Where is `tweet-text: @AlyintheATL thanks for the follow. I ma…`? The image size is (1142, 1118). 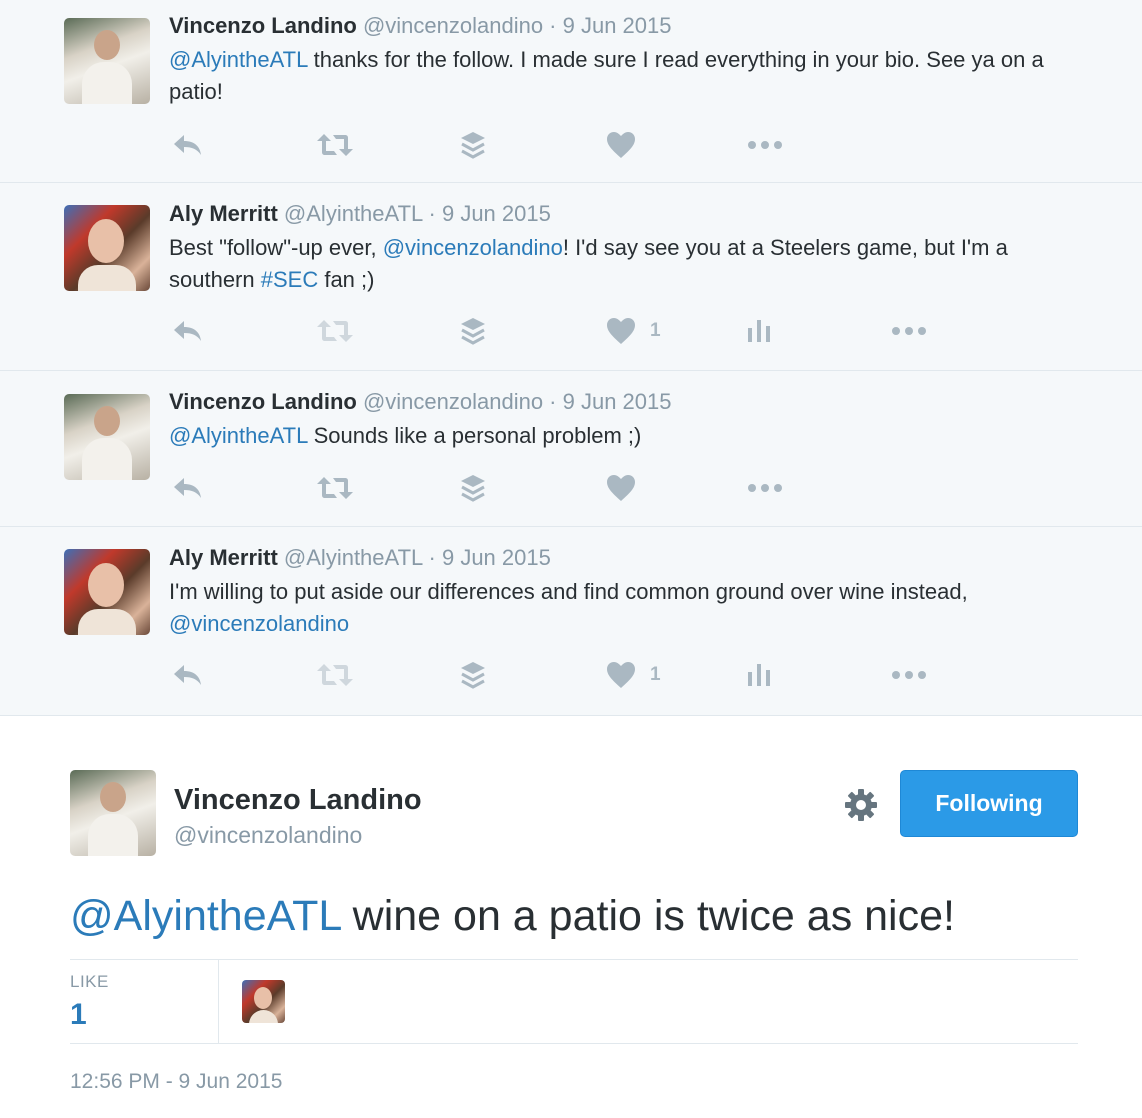
tweet-text: @AlyintheATL thanks for the follow. I ma… is located at coordinates (634, 76).